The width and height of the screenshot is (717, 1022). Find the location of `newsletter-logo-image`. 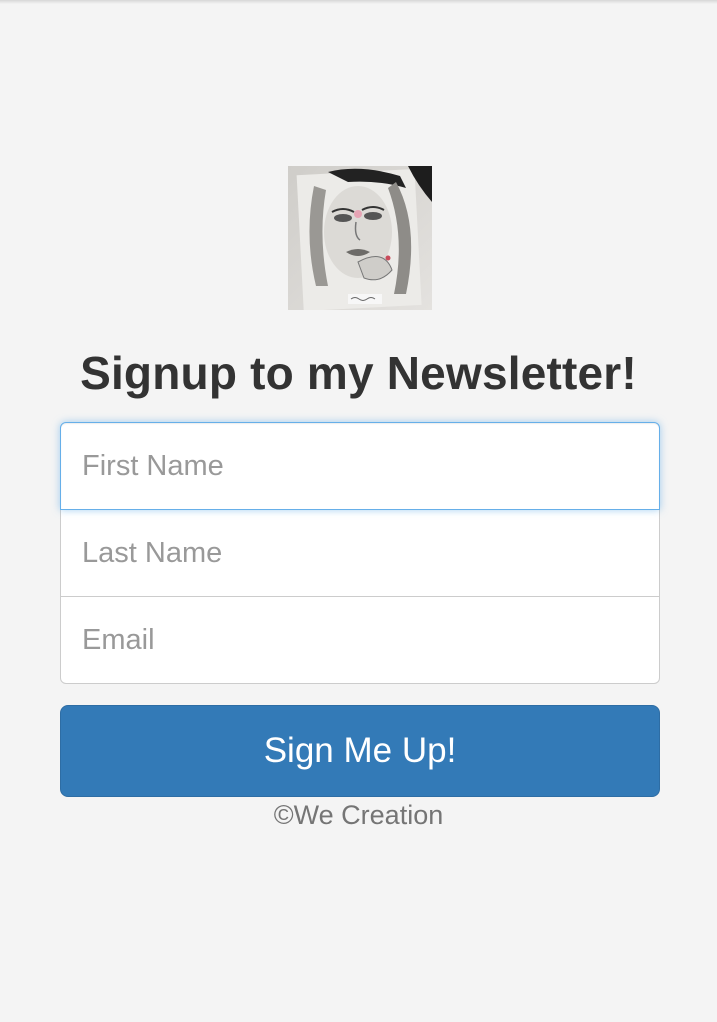

newsletter-logo-image is located at coordinates (360, 238).